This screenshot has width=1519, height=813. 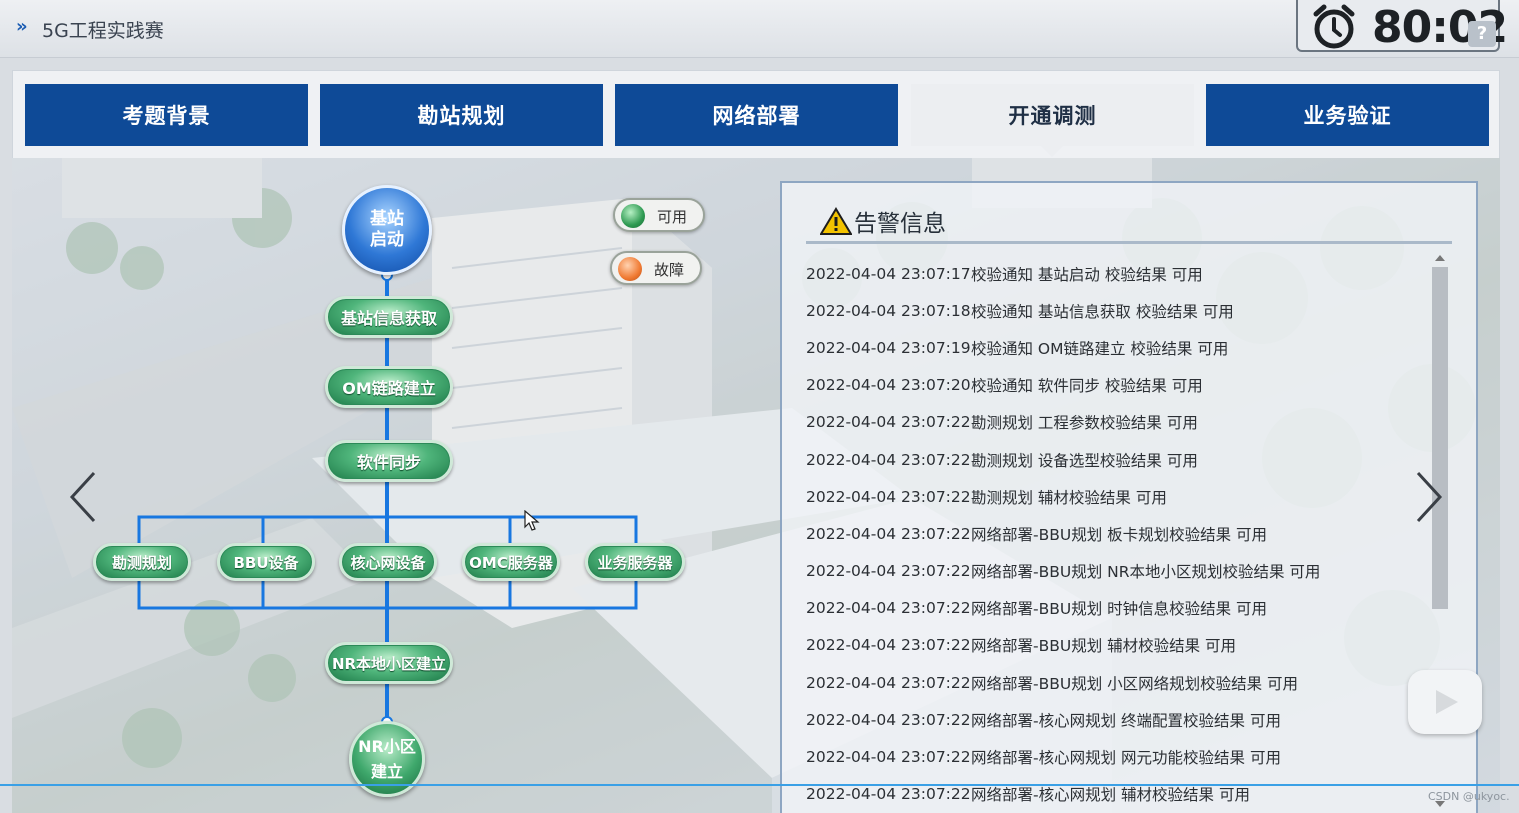 What do you see at coordinates (630, 269) in the screenshot?
I see `fault-status-icon` at bounding box center [630, 269].